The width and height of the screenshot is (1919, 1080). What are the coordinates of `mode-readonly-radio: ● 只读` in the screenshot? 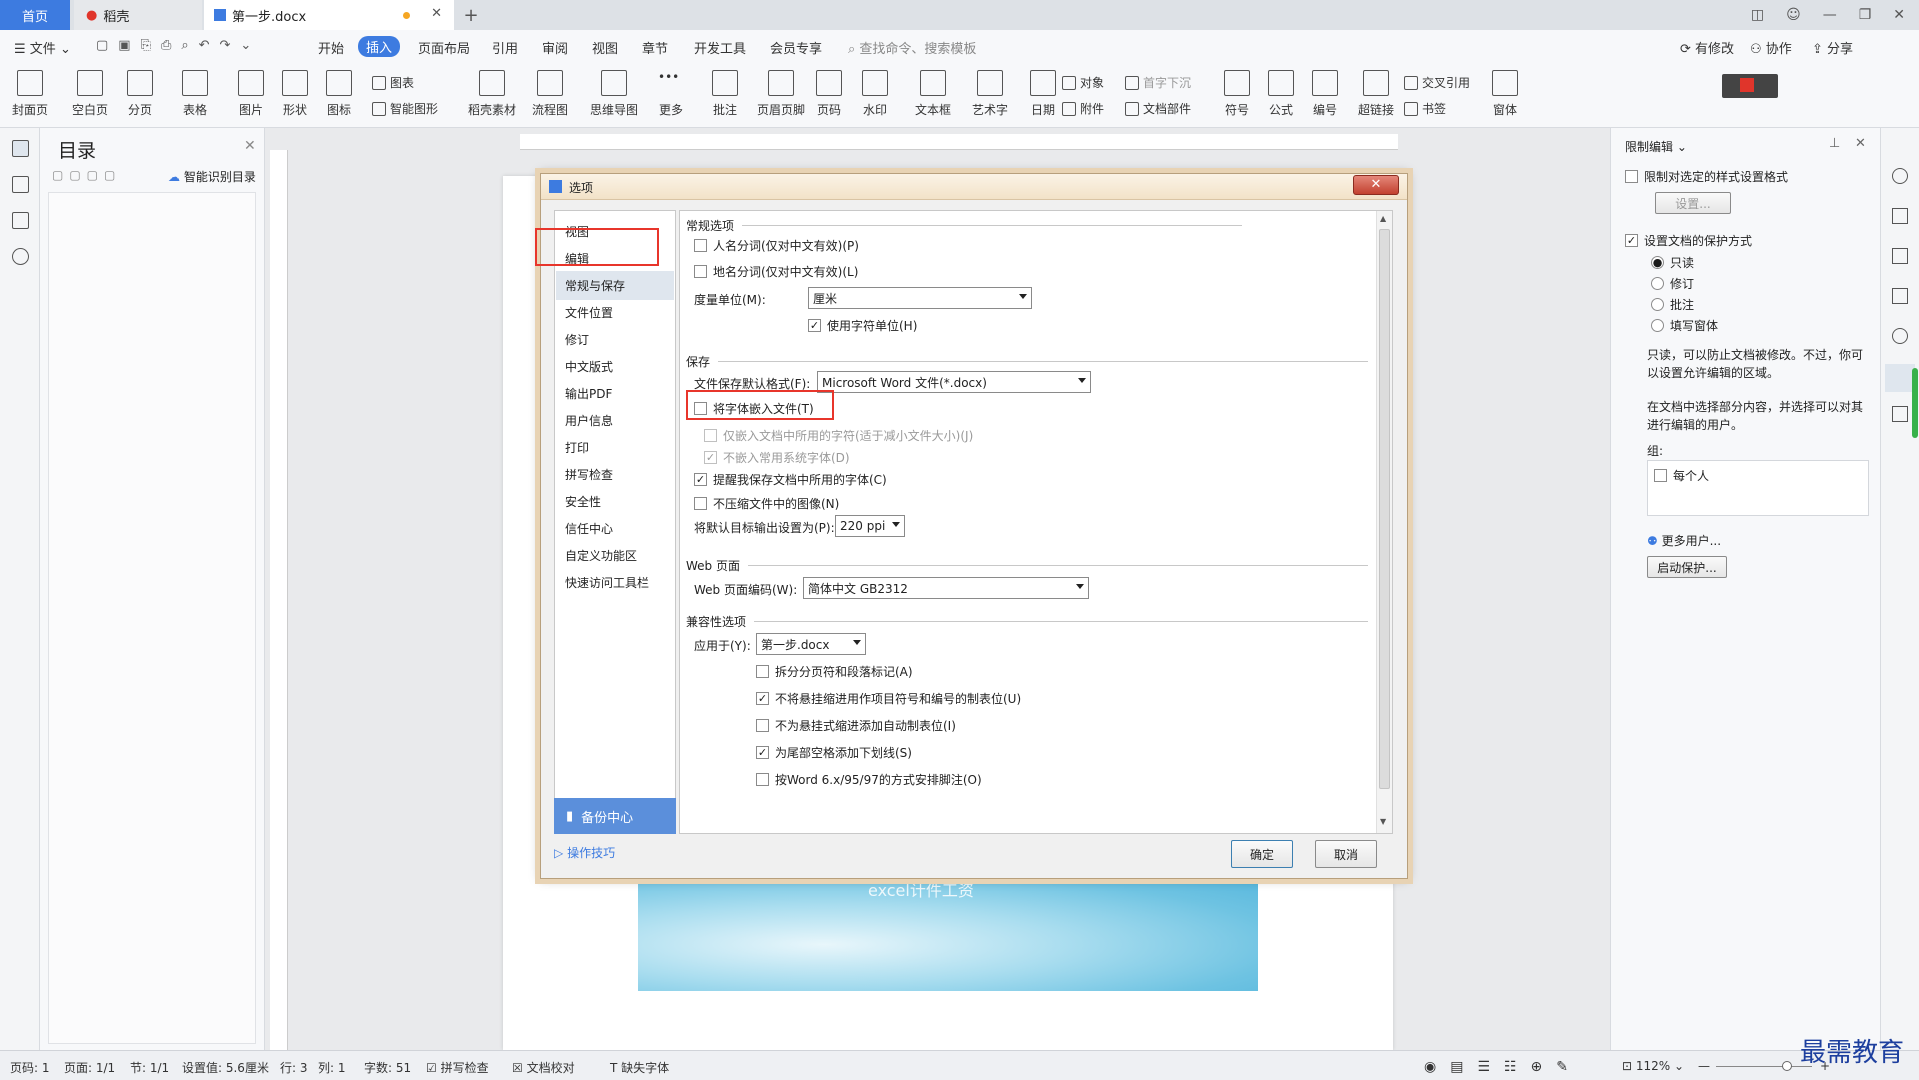 It's located at (1672, 262).